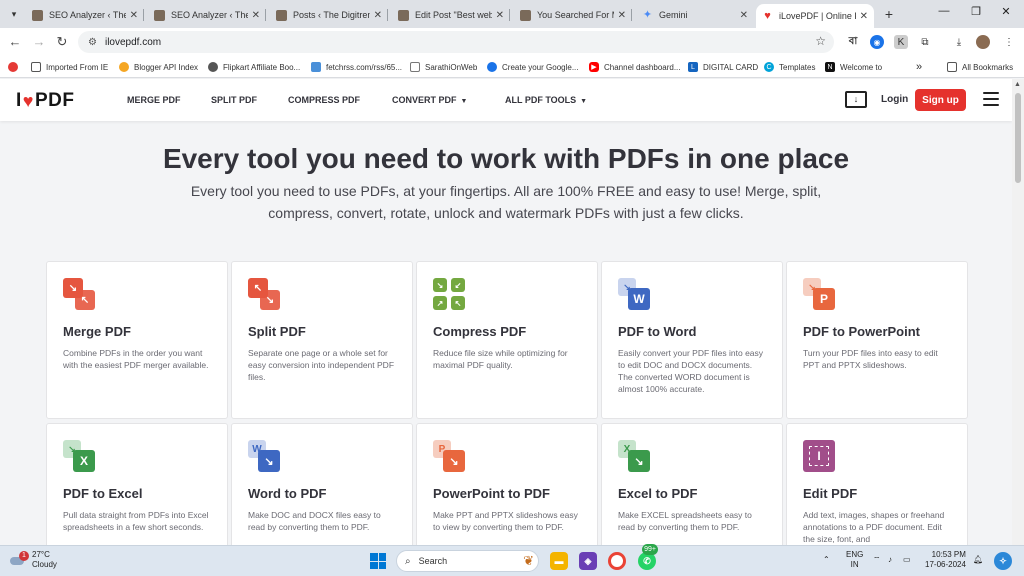  Describe the element at coordinates (451, 15) in the screenshot. I see `browser-tab: Edit Post "Best websi ✕` at that location.